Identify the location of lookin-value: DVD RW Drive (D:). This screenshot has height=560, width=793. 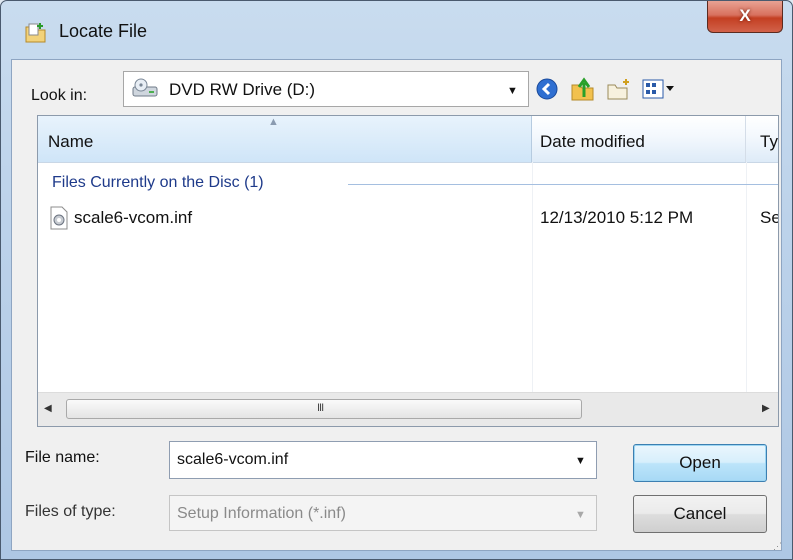
(242, 89).